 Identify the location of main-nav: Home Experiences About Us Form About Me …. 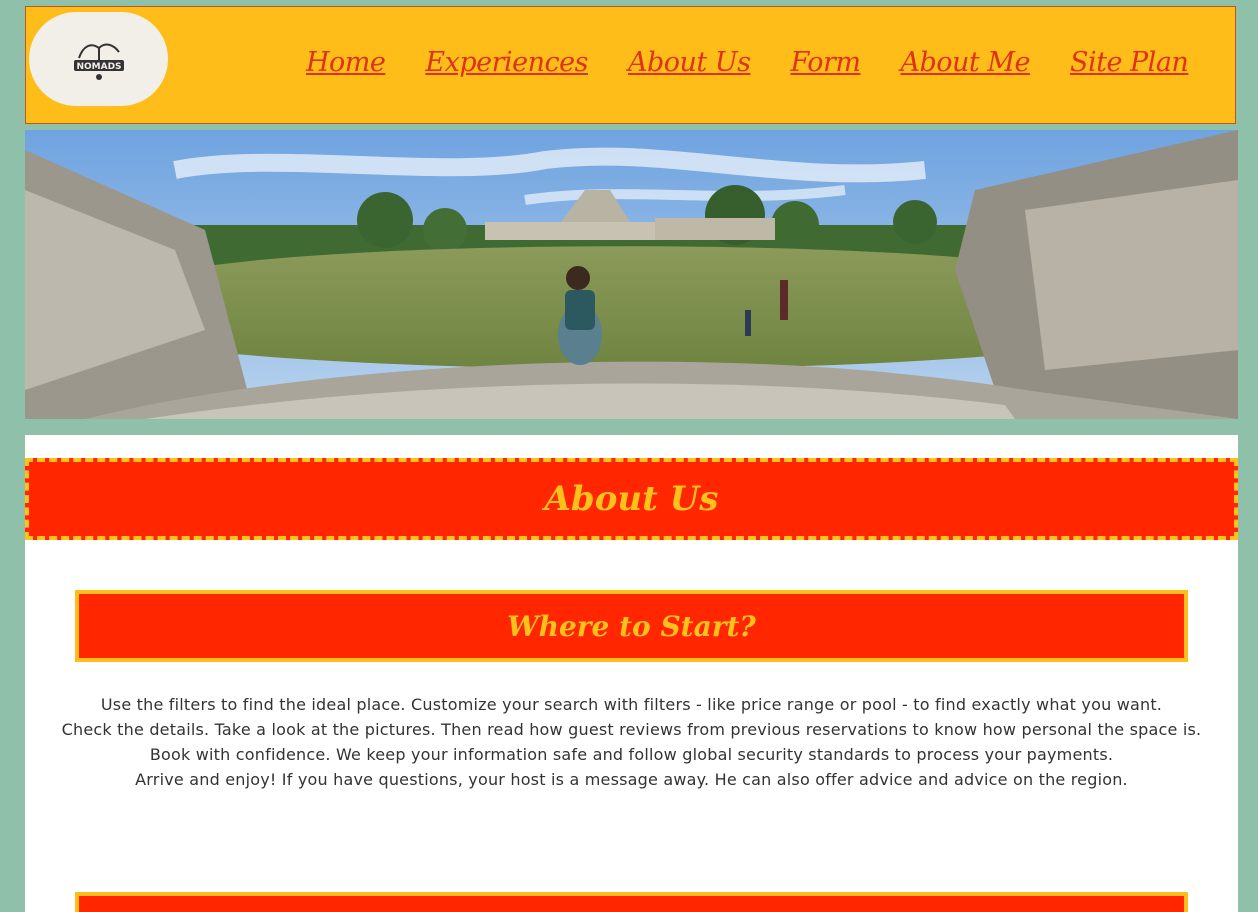
(747, 62).